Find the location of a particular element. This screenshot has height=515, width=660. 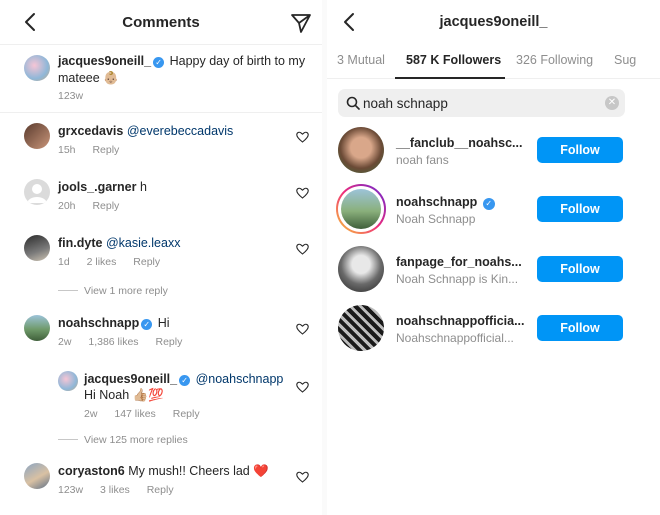

user-fullname: noah fans is located at coordinates (422, 160).